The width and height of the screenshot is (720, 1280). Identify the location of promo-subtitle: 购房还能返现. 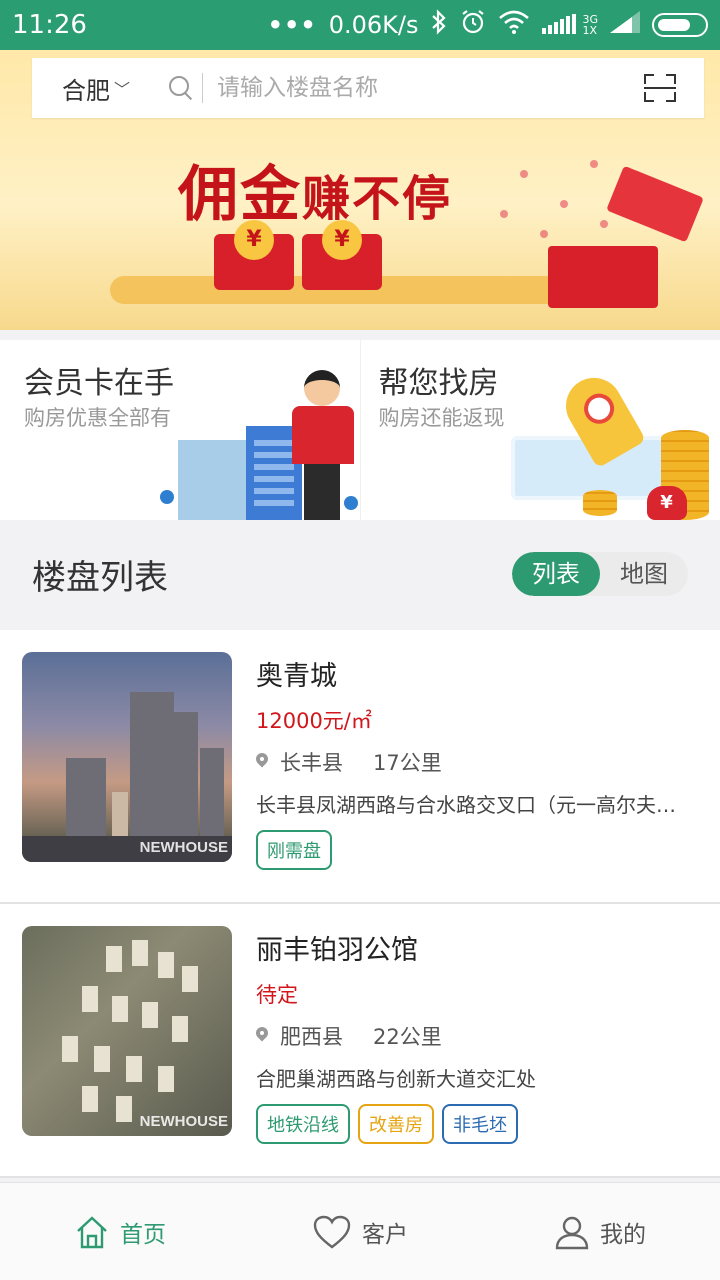
(441, 418).